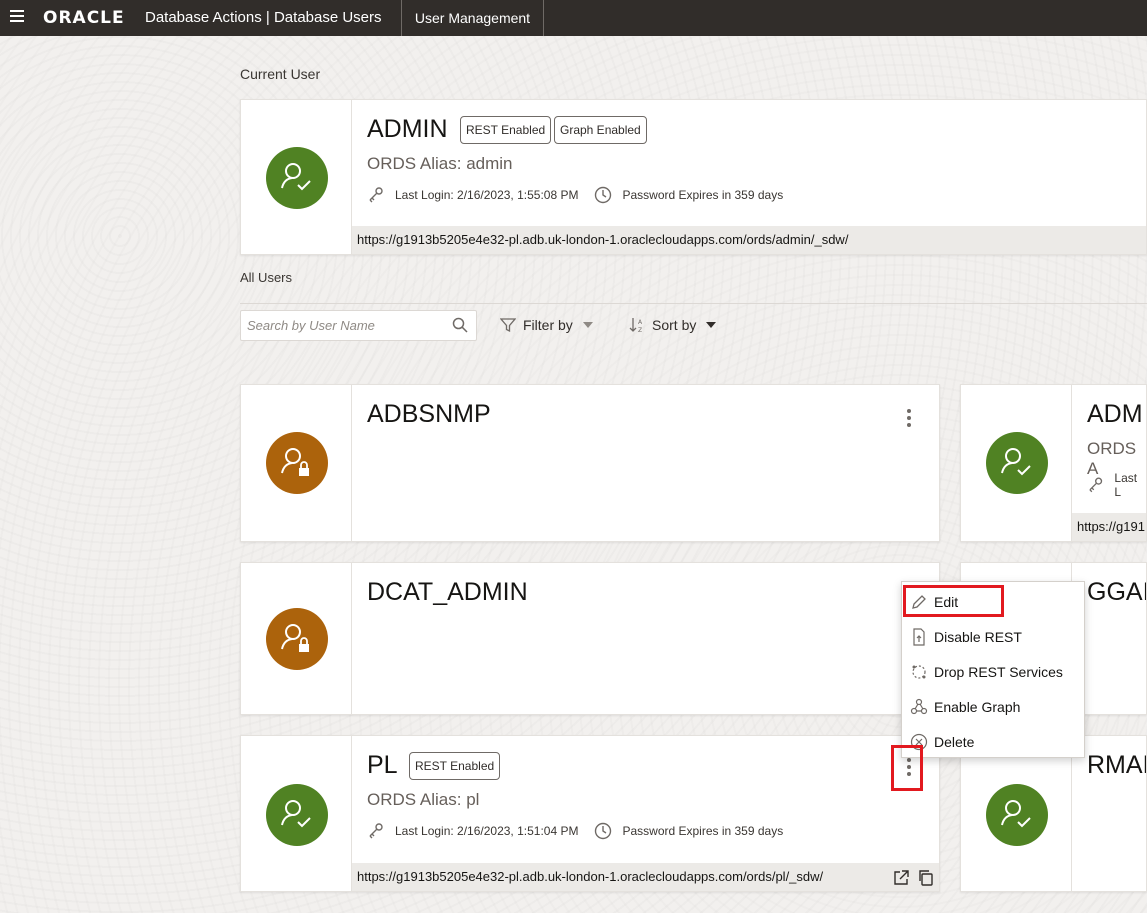 The width and height of the screenshot is (1147, 913). I want to click on ords-alias: ORDS Alias: admin, so click(440, 163).